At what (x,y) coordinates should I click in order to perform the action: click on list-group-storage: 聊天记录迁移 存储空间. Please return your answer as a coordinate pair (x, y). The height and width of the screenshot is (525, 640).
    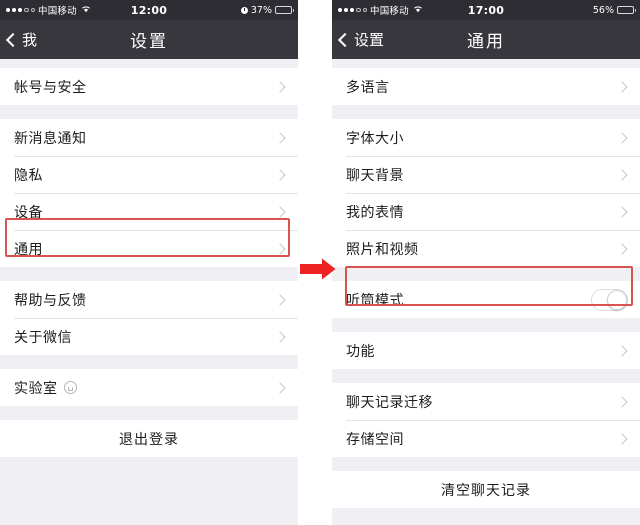
    Looking at the image, I should click on (486, 420).